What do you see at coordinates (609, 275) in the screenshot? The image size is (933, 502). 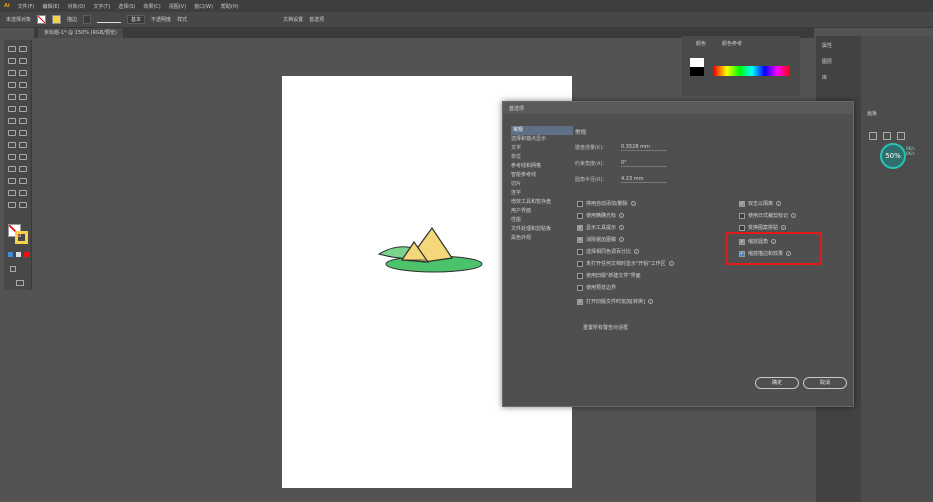 I see `checkbox-legacy-new-file: 使用旧版"新建文件"界面` at bounding box center [609, 275].